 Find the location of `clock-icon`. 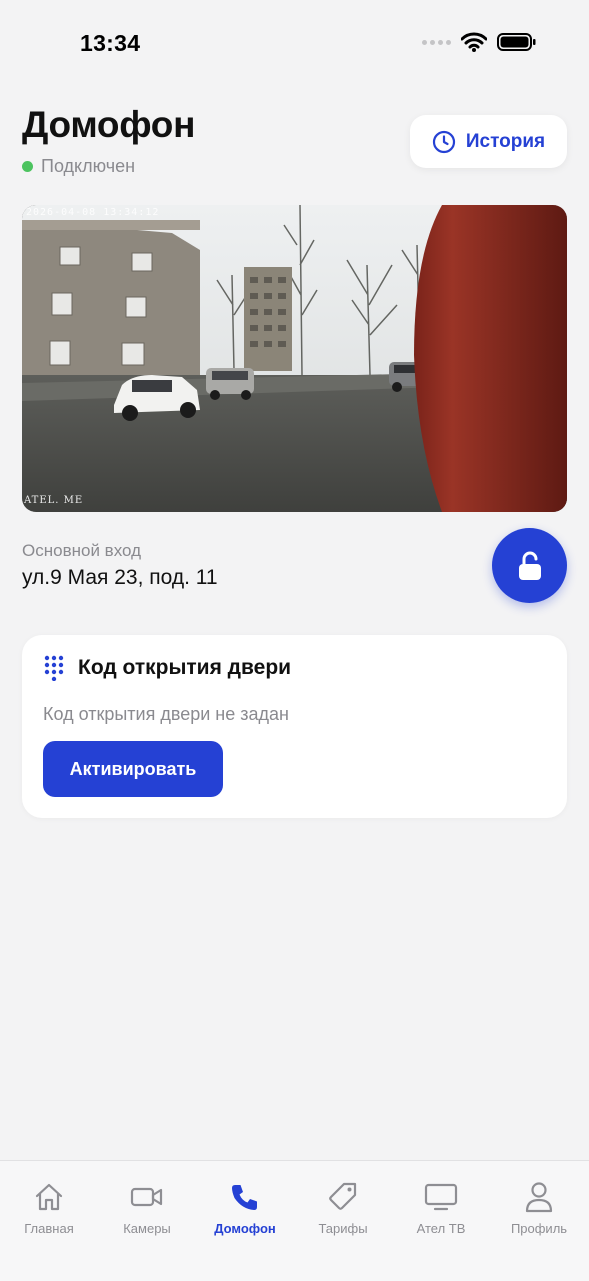

clock-icon is located at coordinates (443, 141).